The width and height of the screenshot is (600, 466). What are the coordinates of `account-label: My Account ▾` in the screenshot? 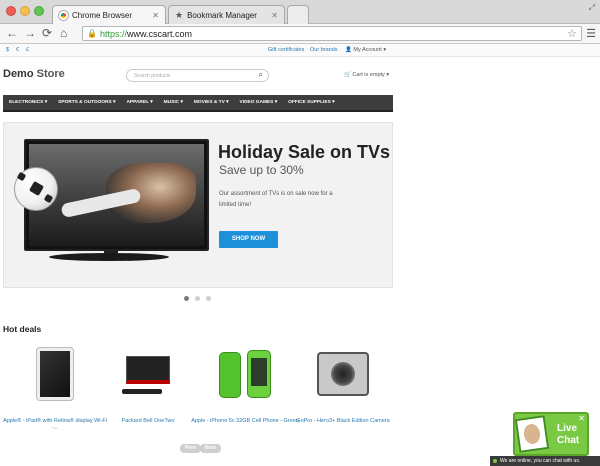 It's located at (370, 50).